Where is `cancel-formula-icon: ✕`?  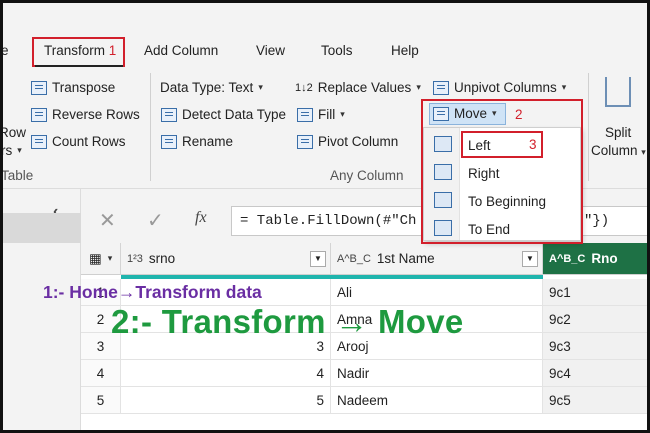 cancel-formula-icon: ✕ is located at coordinates (107, 220).